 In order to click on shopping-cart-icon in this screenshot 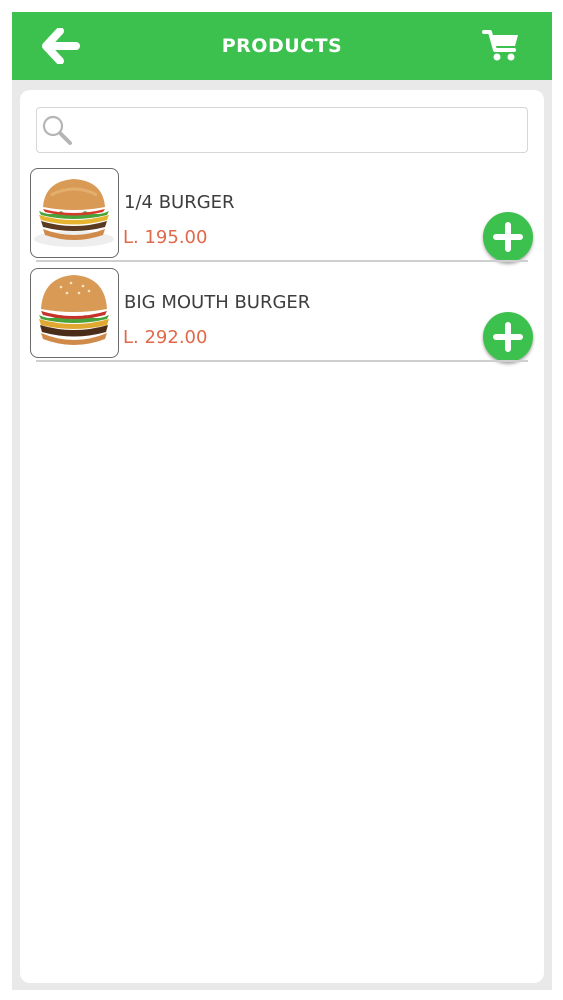, I will do `click(500, 45)`.